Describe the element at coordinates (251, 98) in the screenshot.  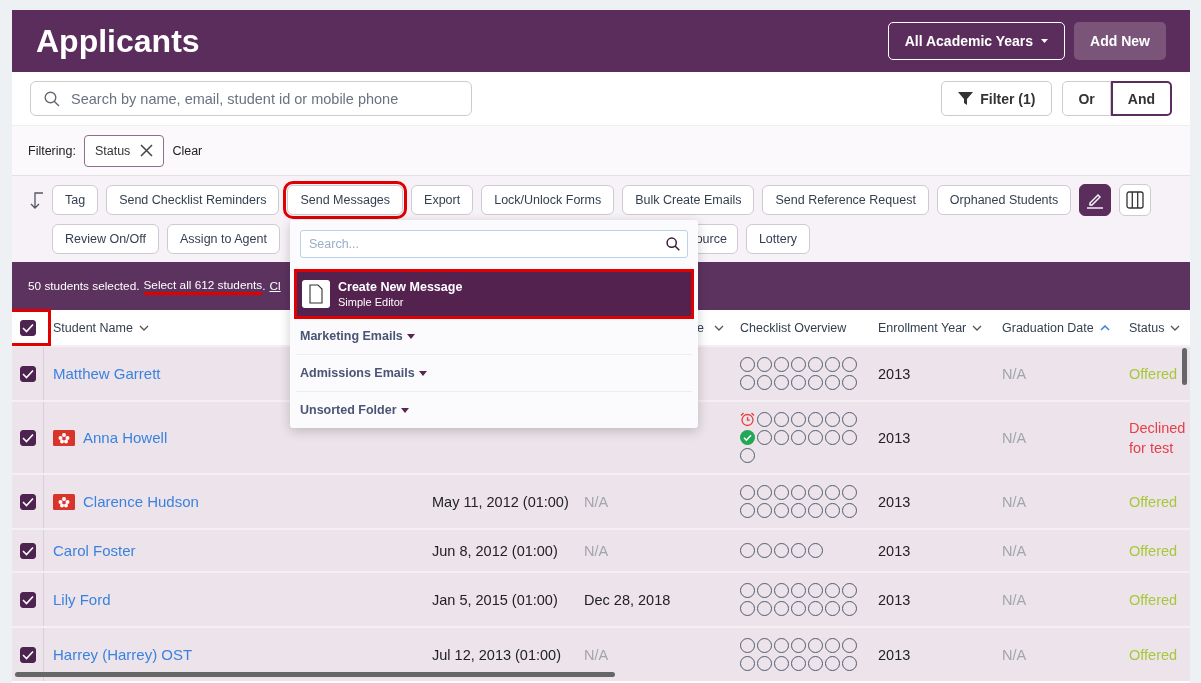
I see `search-field: Search by name, email, student id or mobile phone` at that location.